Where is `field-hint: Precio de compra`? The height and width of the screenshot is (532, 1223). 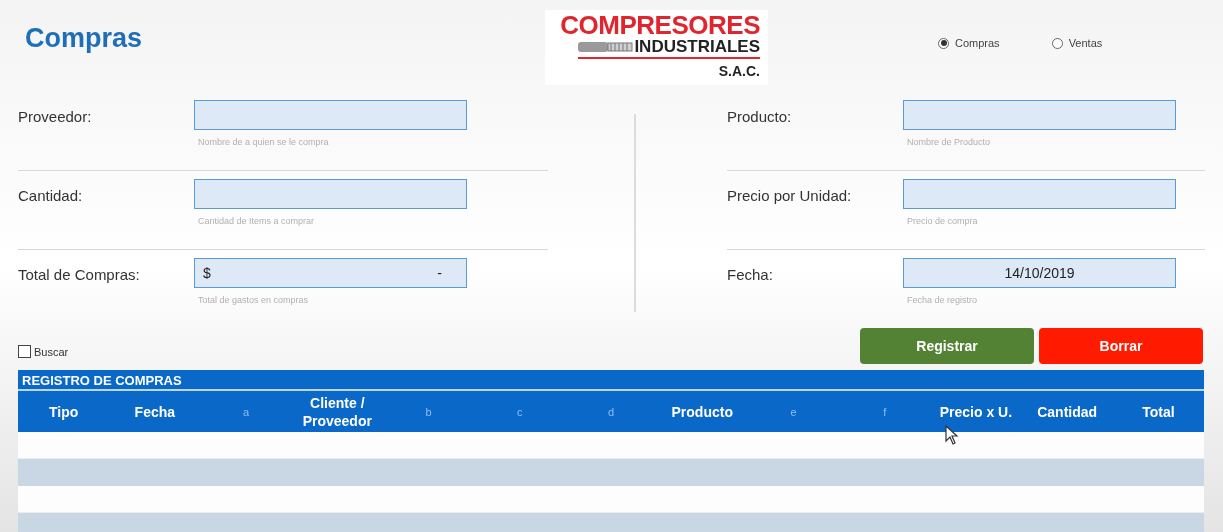
field-hint: Precio de compra is located at coordinates (943, 221).